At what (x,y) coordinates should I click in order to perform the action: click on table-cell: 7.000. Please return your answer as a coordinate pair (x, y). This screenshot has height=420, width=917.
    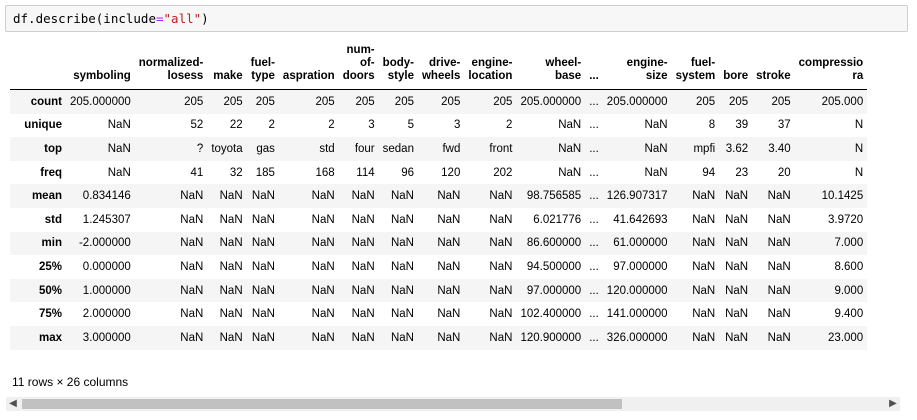
    Looking at the image, I should click on (849, 243).